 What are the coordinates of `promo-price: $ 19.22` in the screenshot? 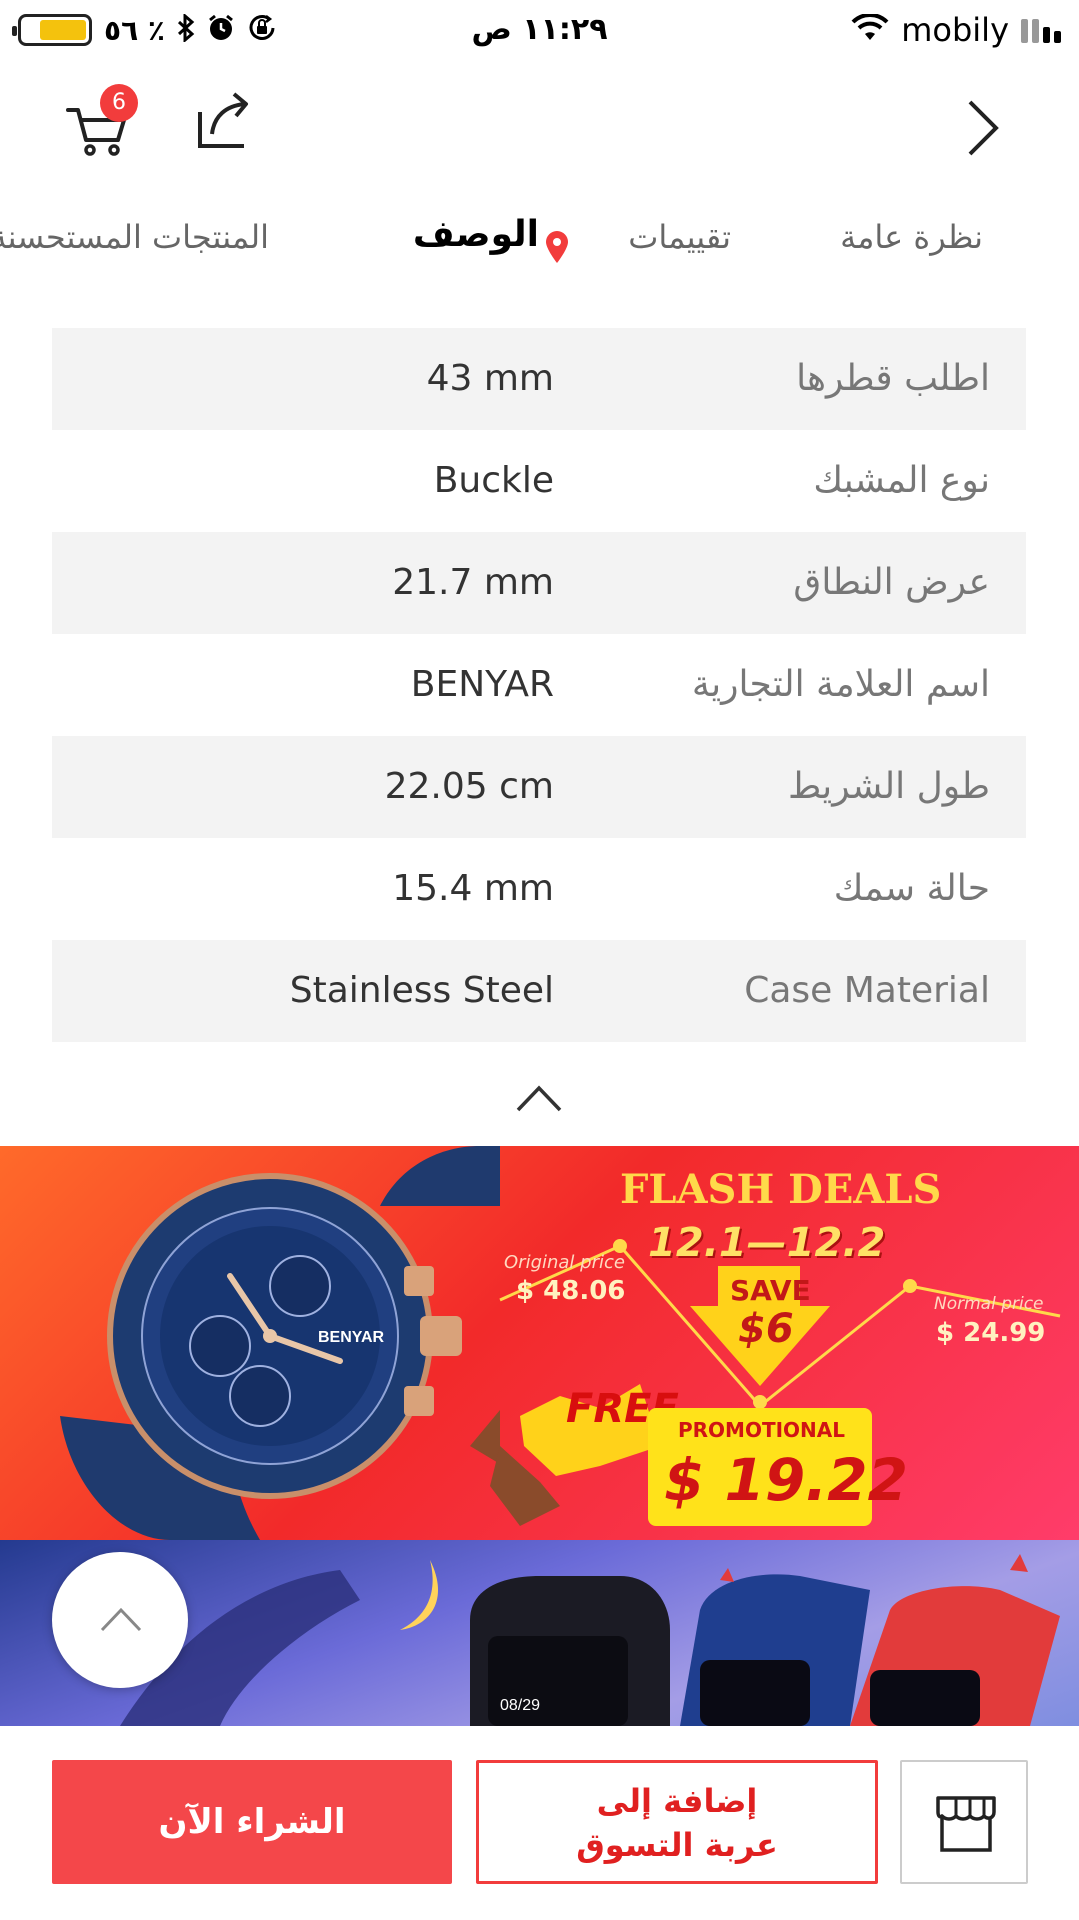 It's located at (786, 1480).